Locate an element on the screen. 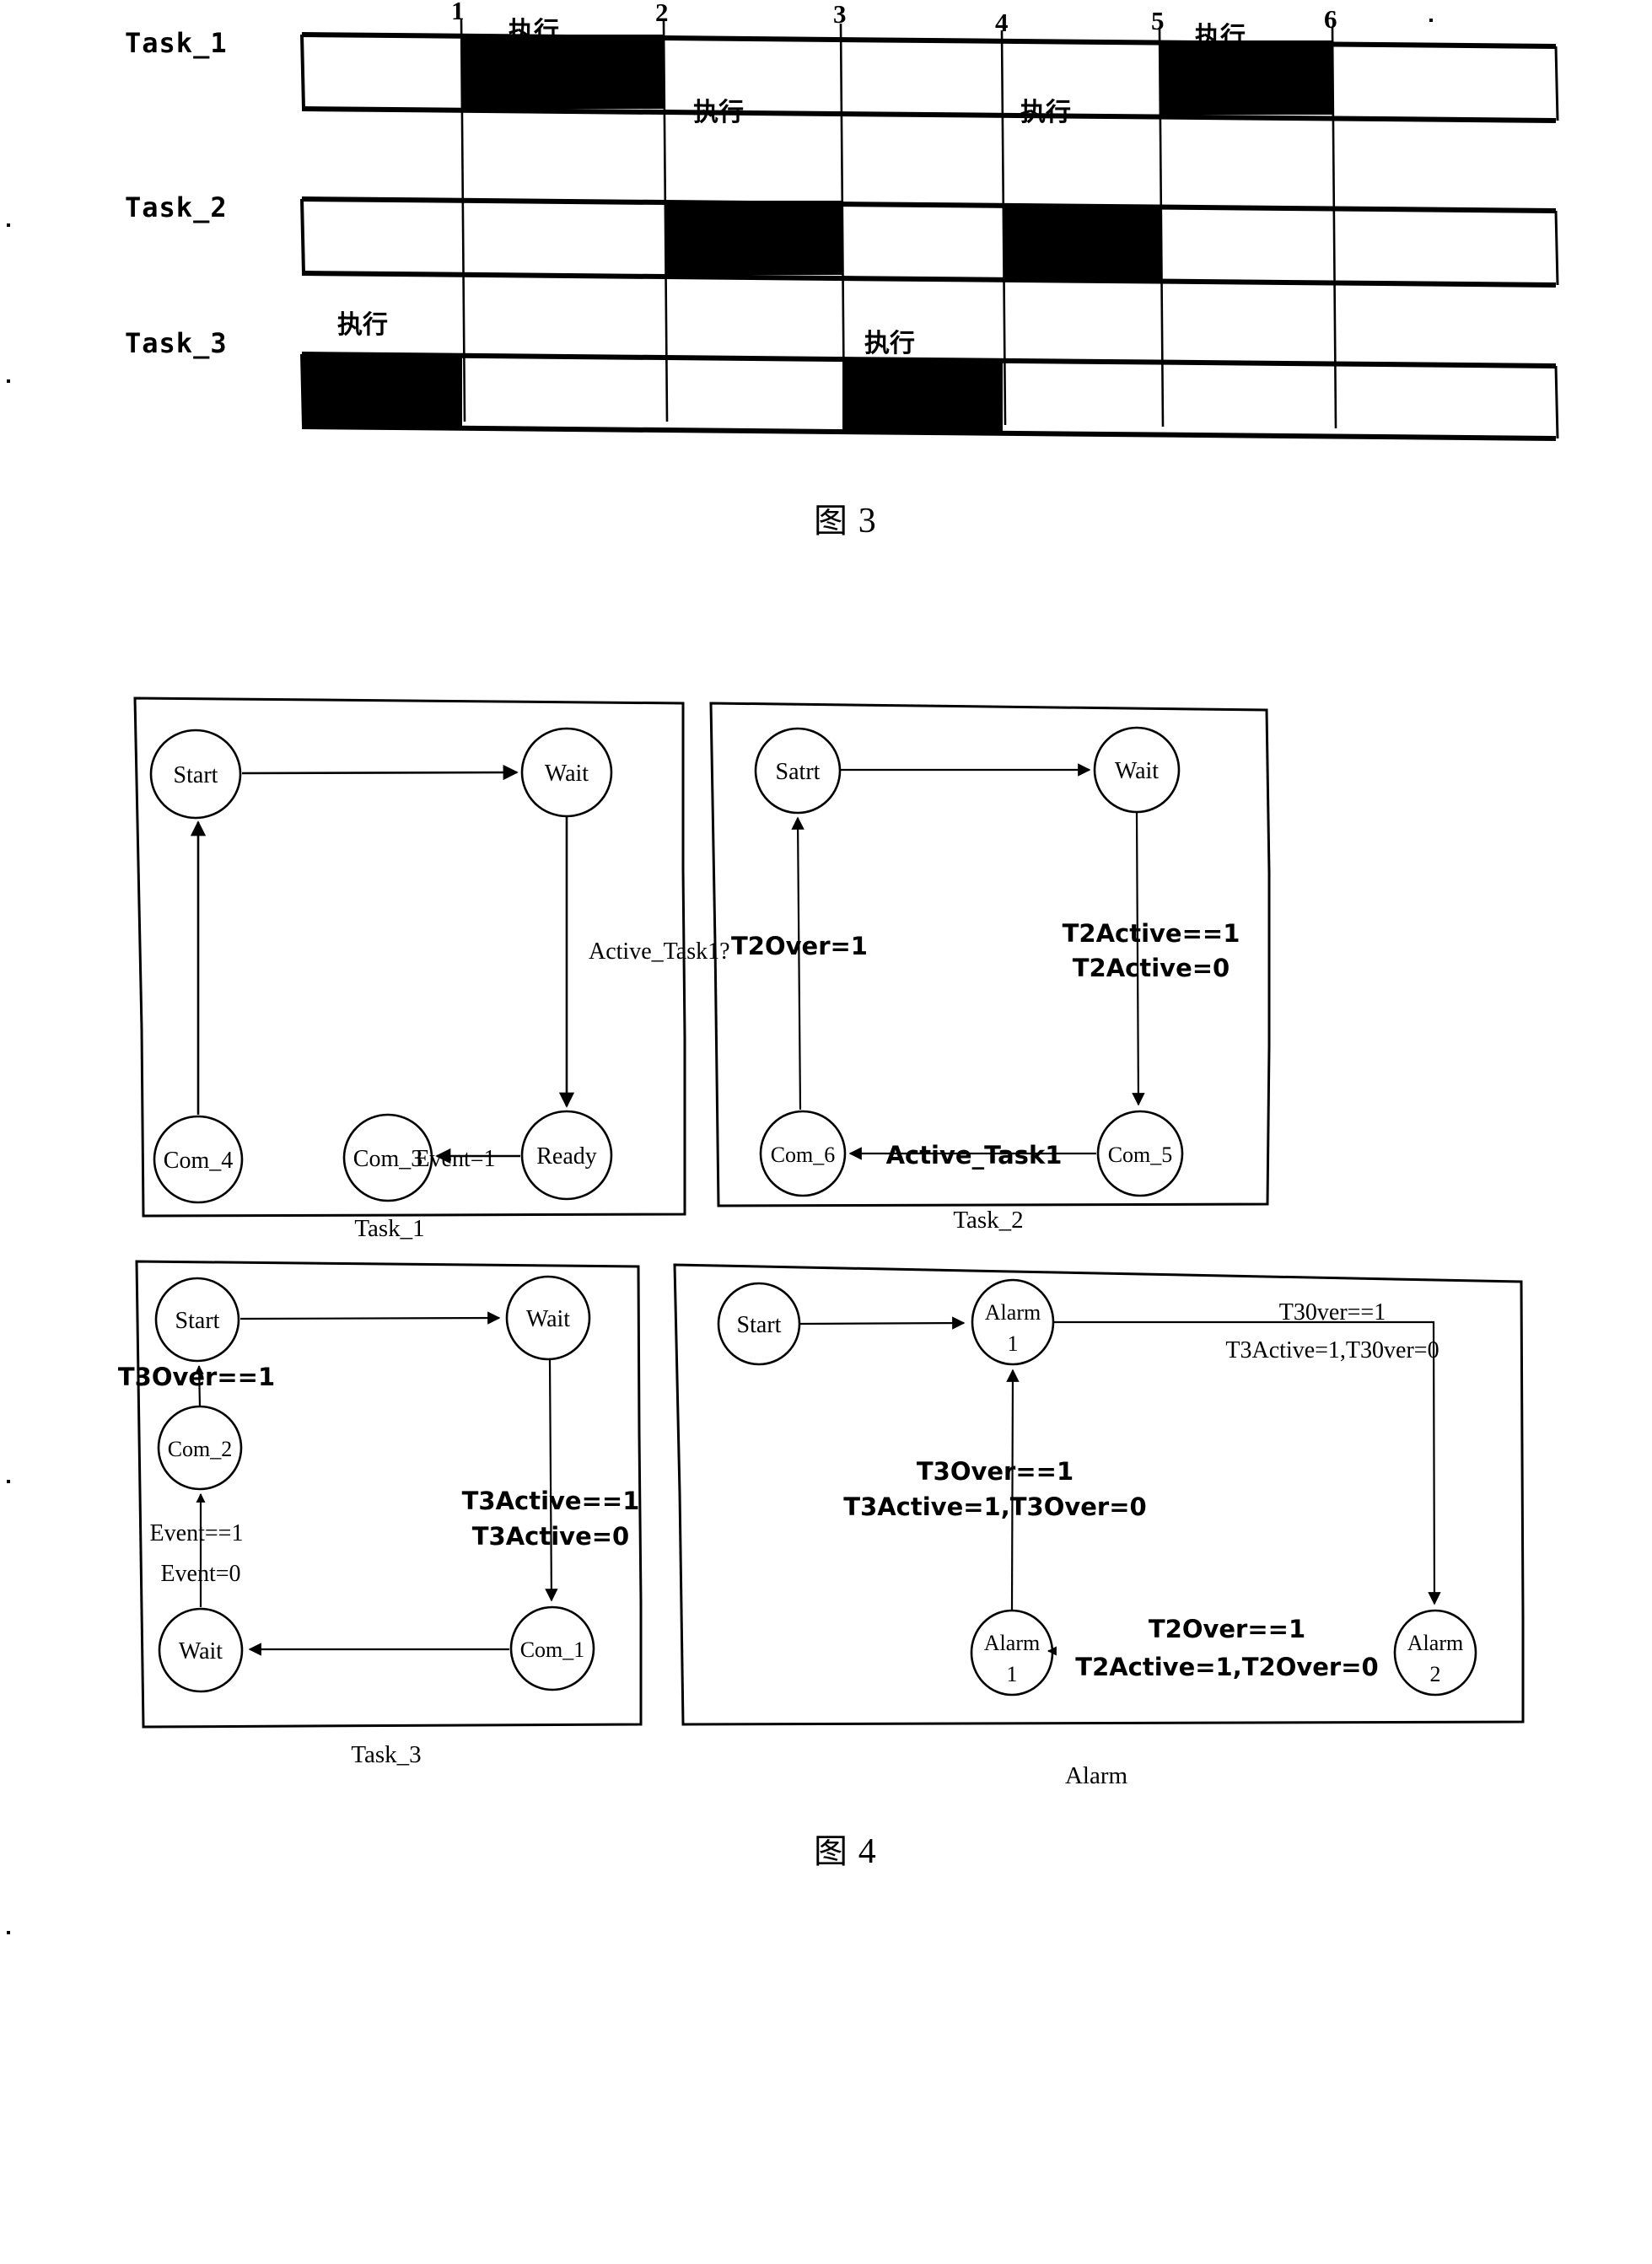 The image size is (1652, 2264). node-label: Com_3 is located at coordinates (388, 1159).